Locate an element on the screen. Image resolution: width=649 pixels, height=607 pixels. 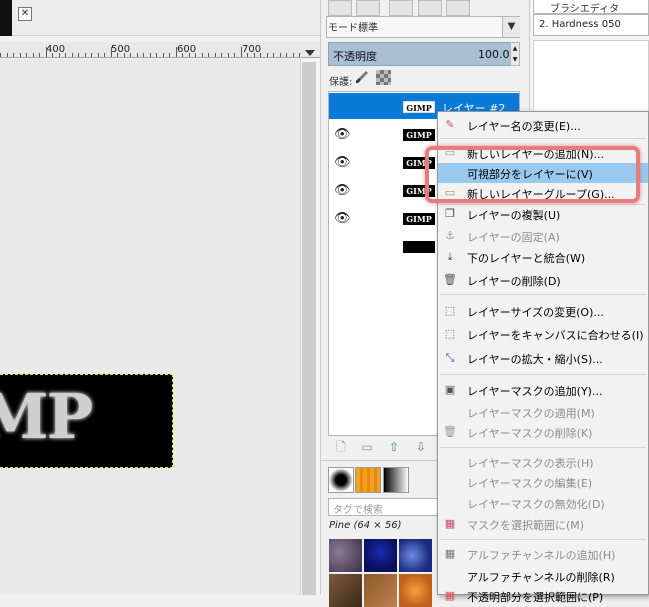
lock-label: 保護: is located at coordinates (341, 82).